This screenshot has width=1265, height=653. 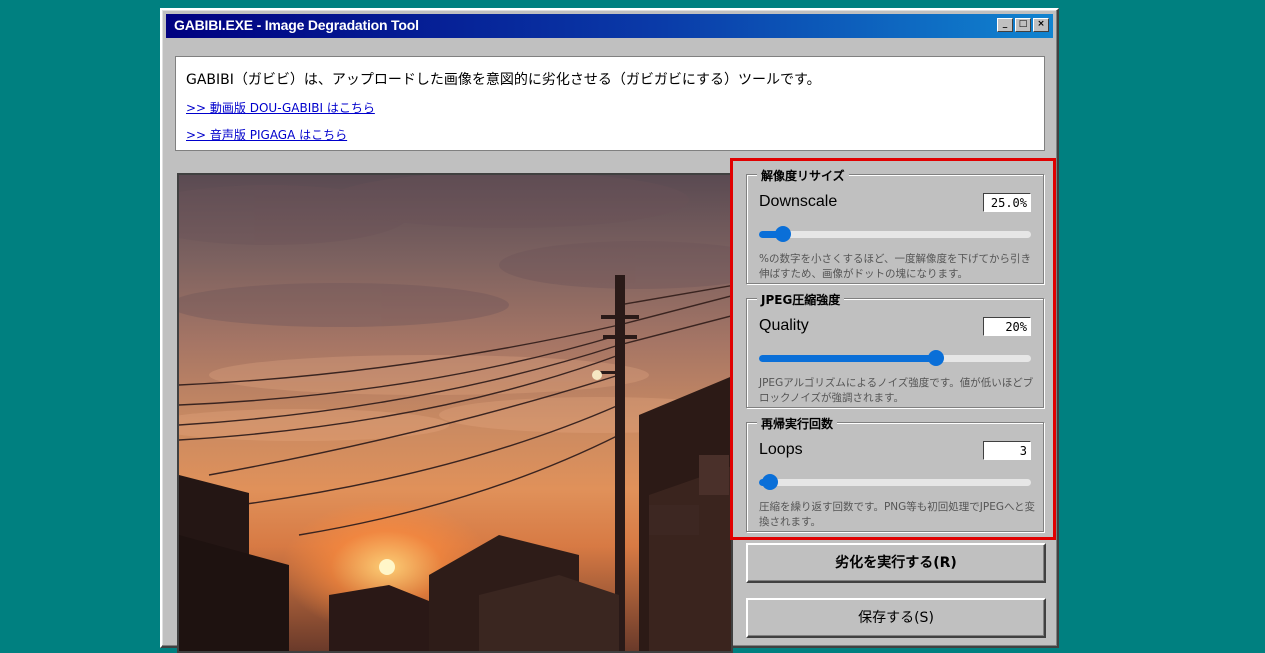 I want to click on video-version-link: >> 動画版 DOU-GABIBI はこちら, so click(x=610, y=107).